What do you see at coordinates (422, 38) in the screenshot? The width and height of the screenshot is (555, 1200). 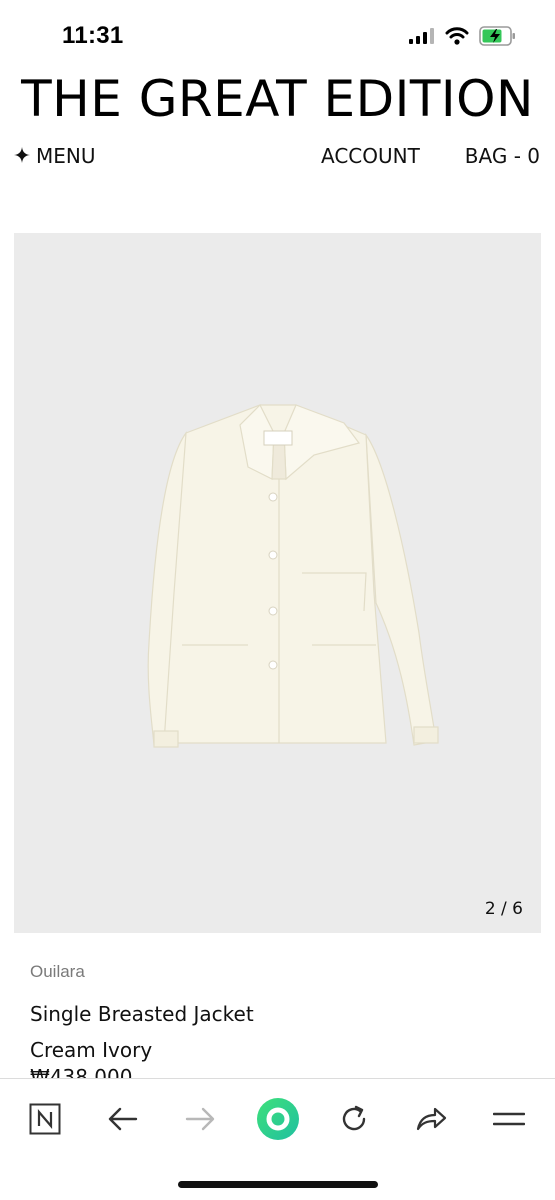 I see `signal-icon` at bounding box center [422, 38].